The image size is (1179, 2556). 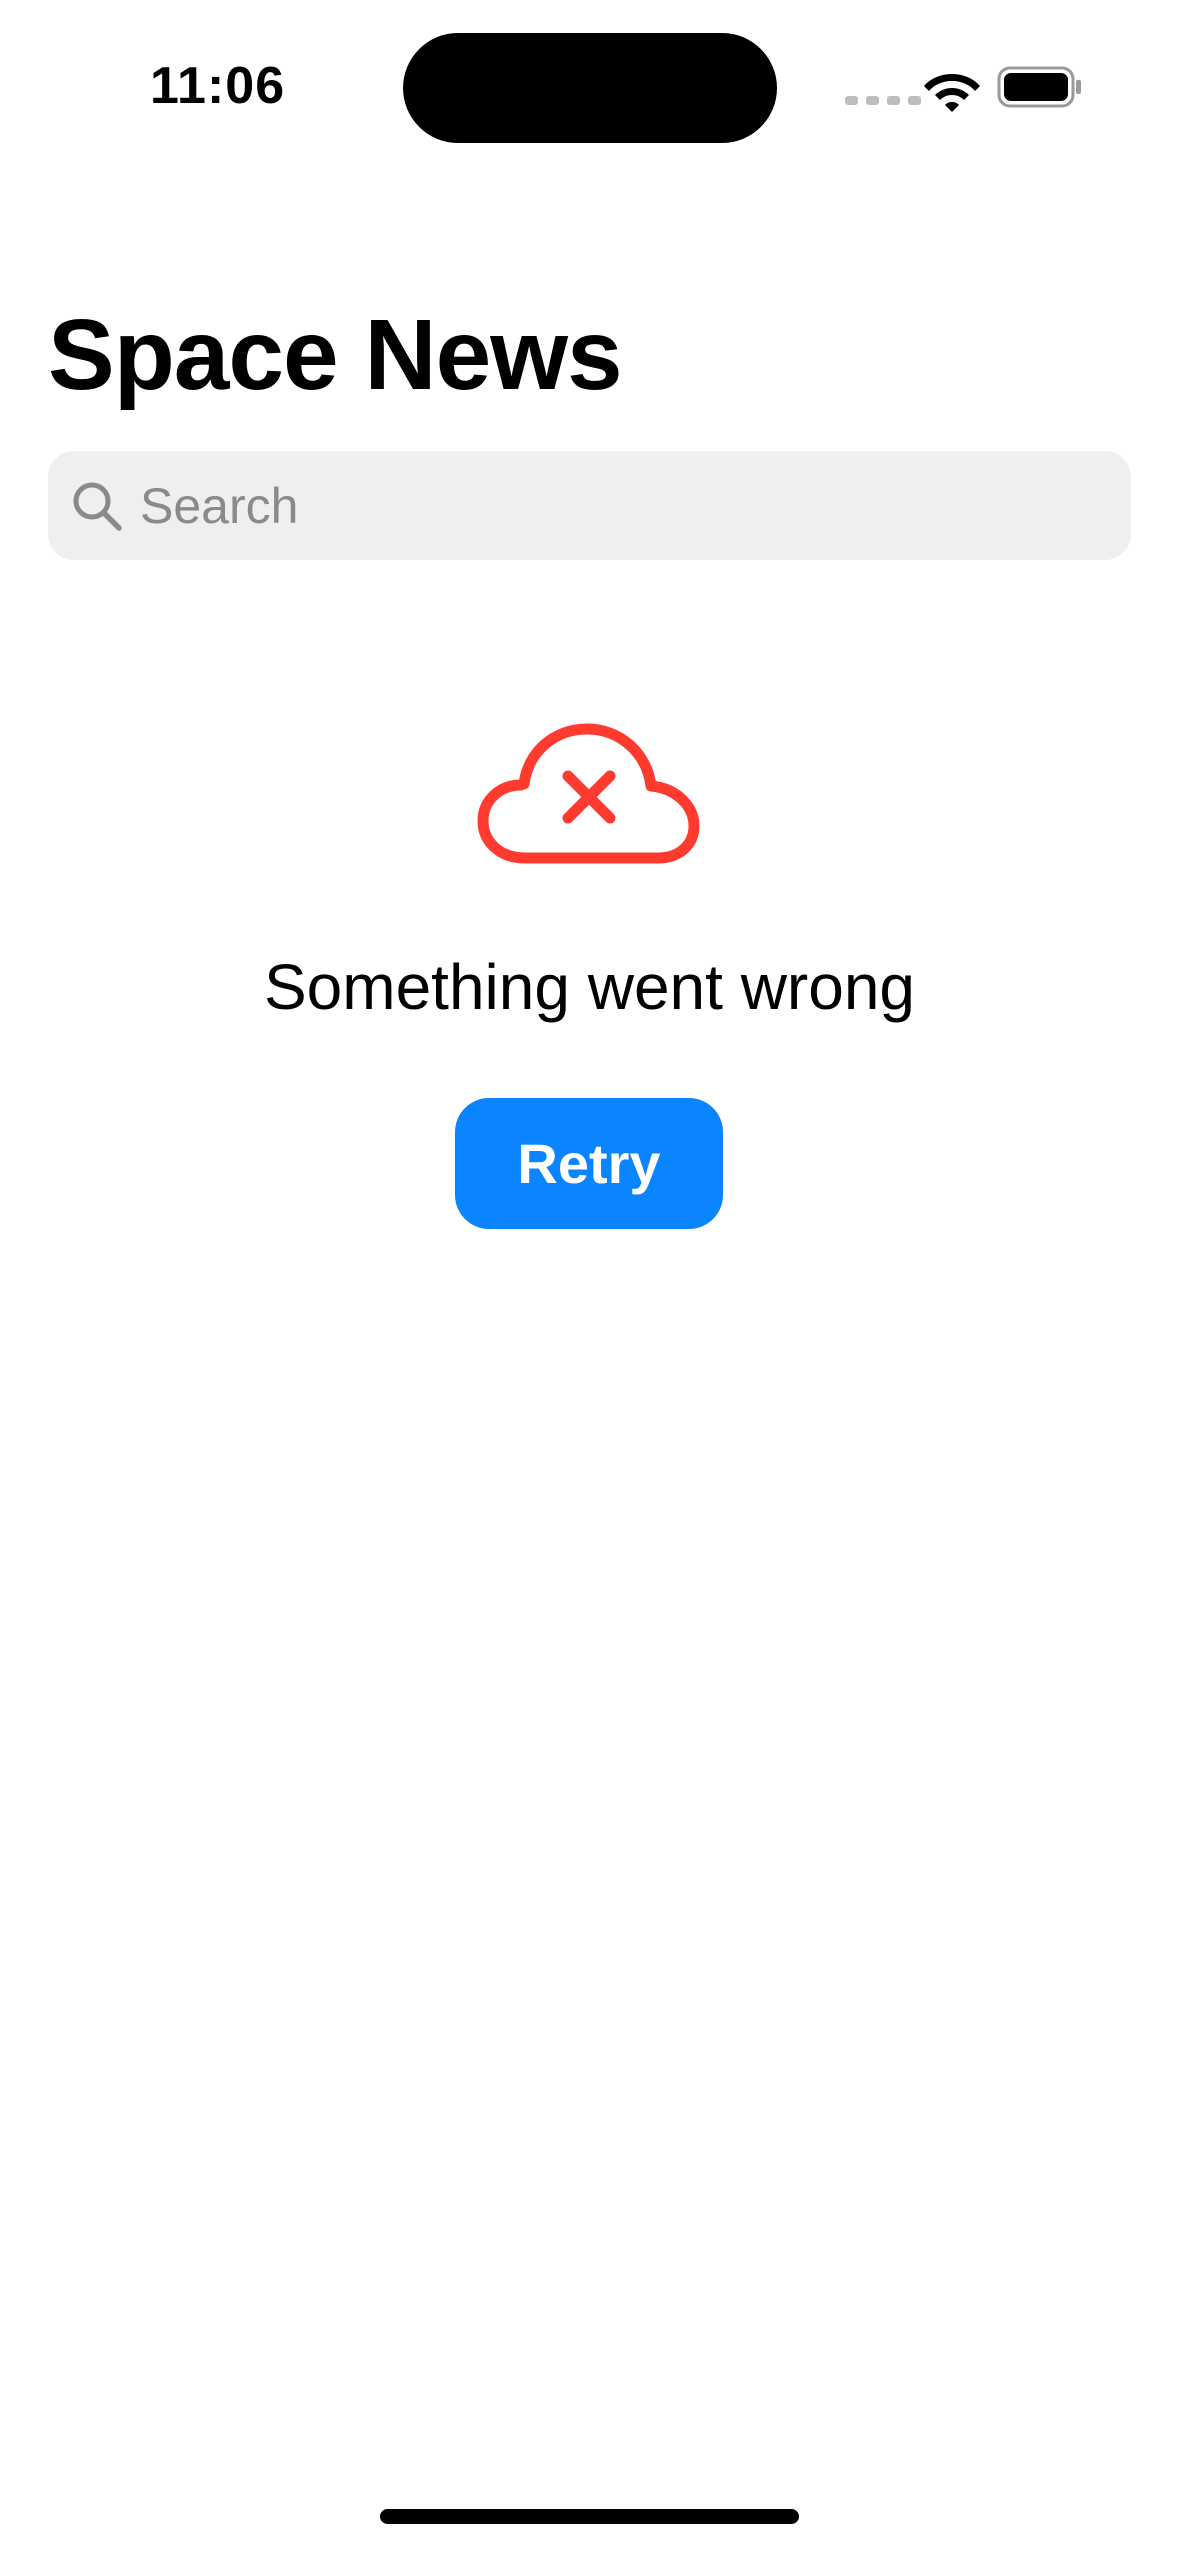 I want to click on search-input, so click(x=590, y=505).